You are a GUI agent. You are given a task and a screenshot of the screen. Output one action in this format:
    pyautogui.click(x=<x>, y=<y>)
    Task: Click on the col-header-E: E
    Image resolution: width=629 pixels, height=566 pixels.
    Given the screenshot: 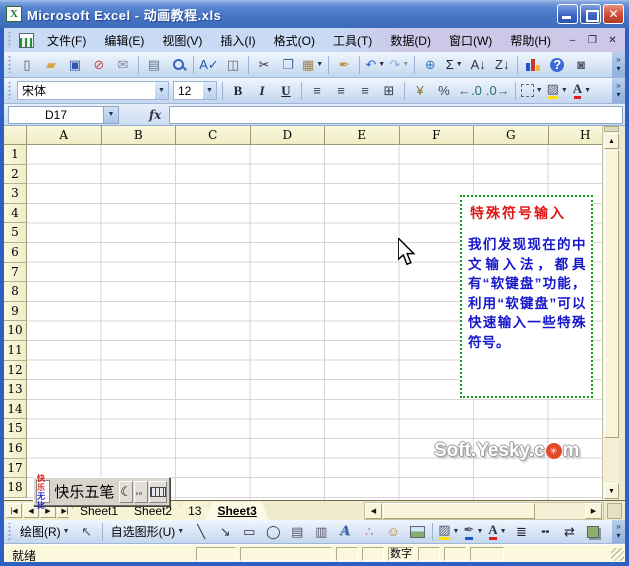 What is the action you would take?
    pyautogui.click(x=362, y=135)
    